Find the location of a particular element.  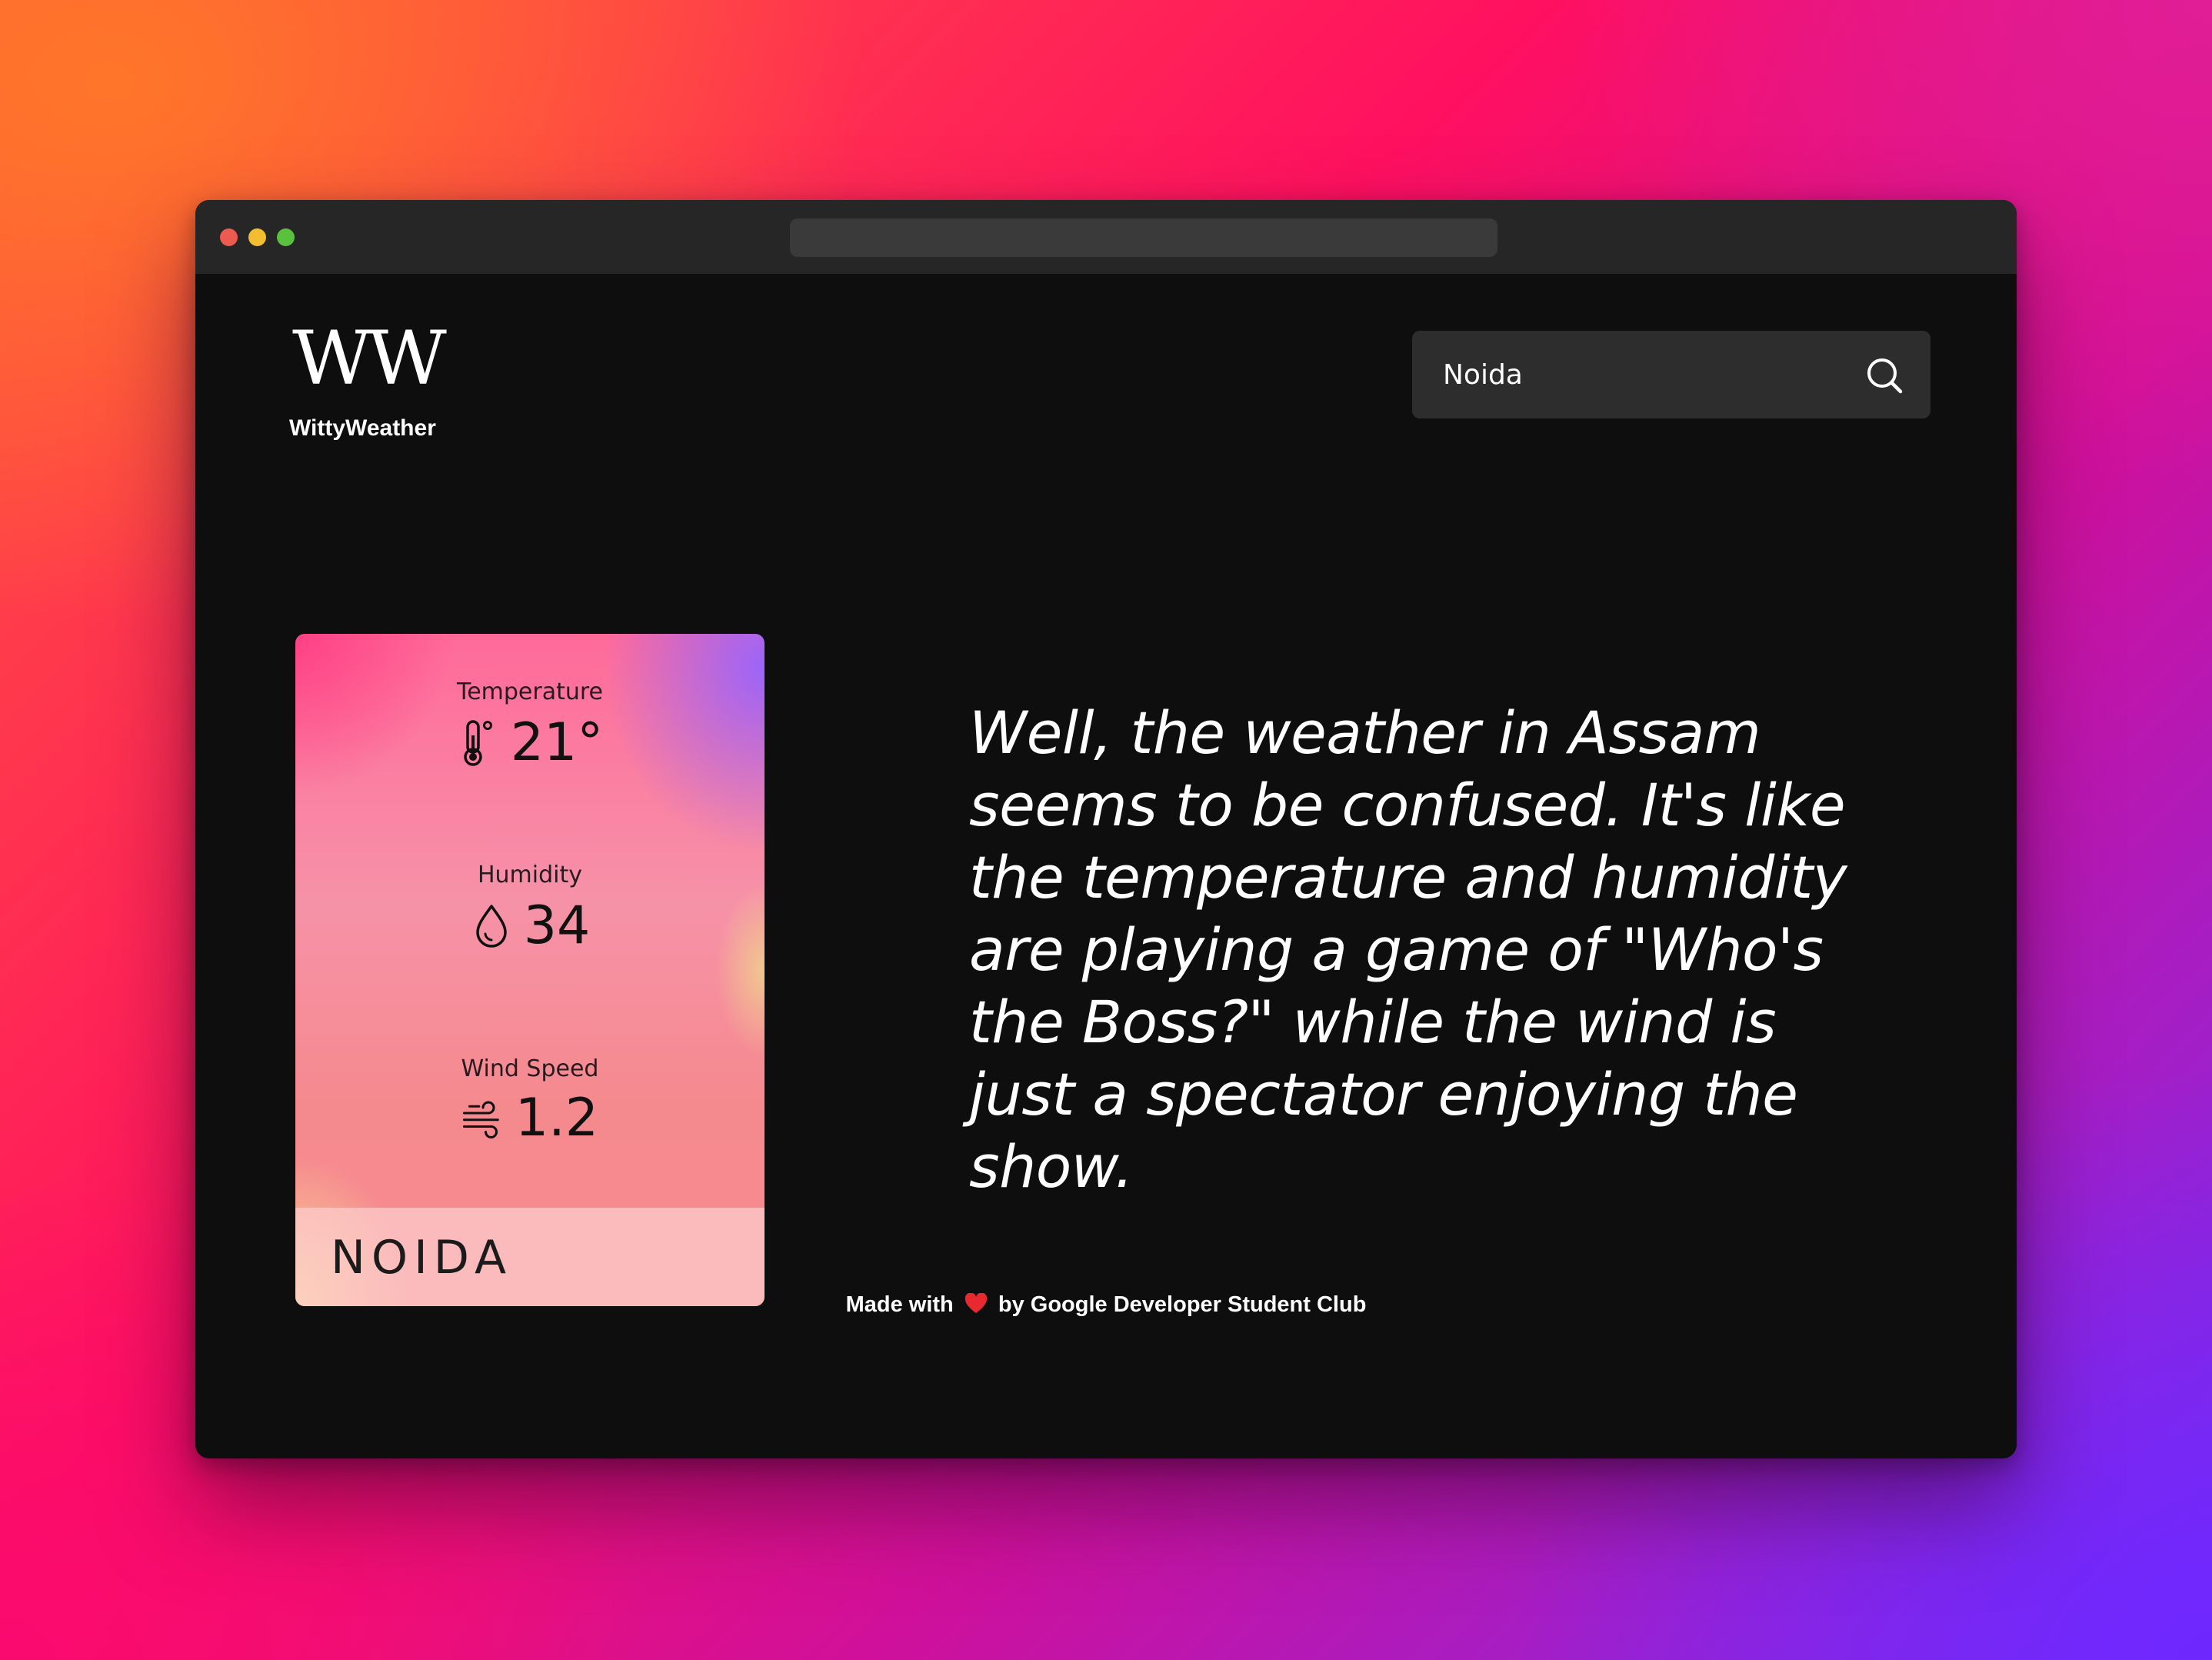

humidity-value: 34 is located at coordinates (557, 926).